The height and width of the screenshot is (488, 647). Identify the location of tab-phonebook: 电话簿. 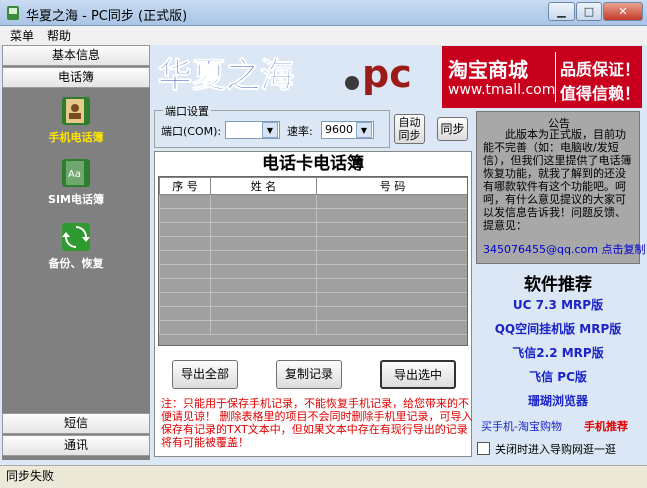
(76, 77).